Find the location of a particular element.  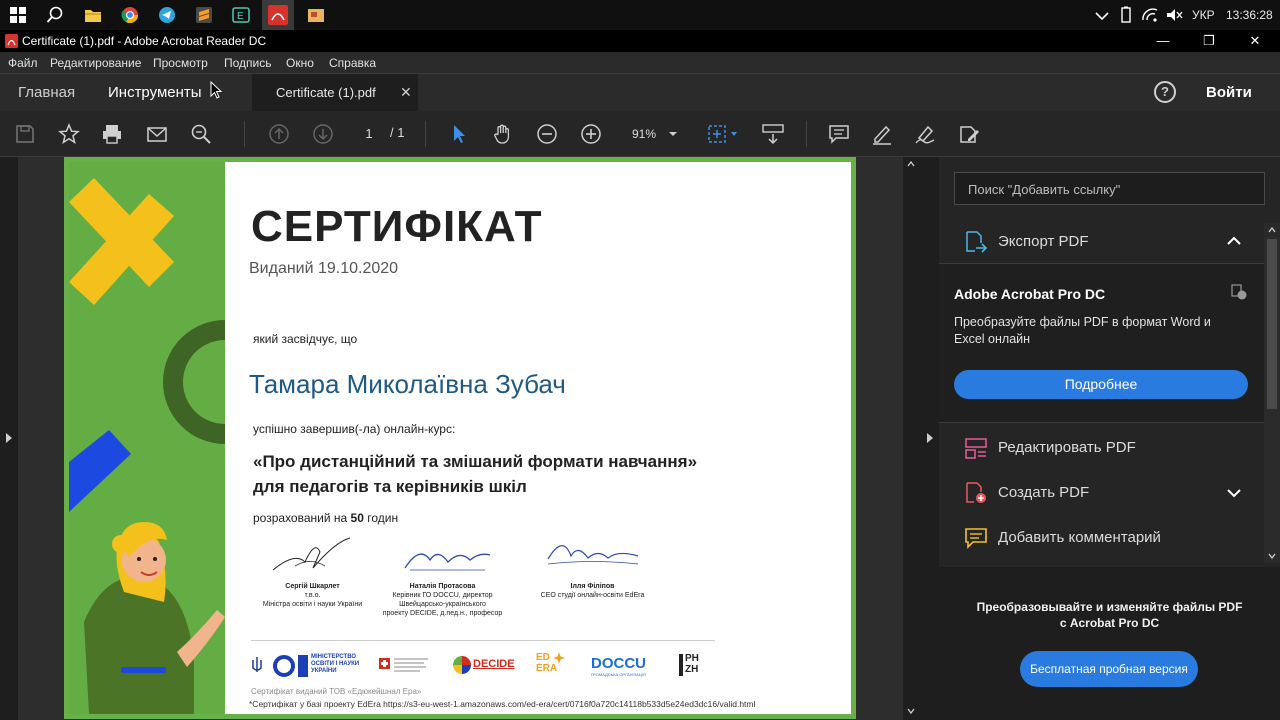

fill-sign-icon is located at coordinates (969, 134).